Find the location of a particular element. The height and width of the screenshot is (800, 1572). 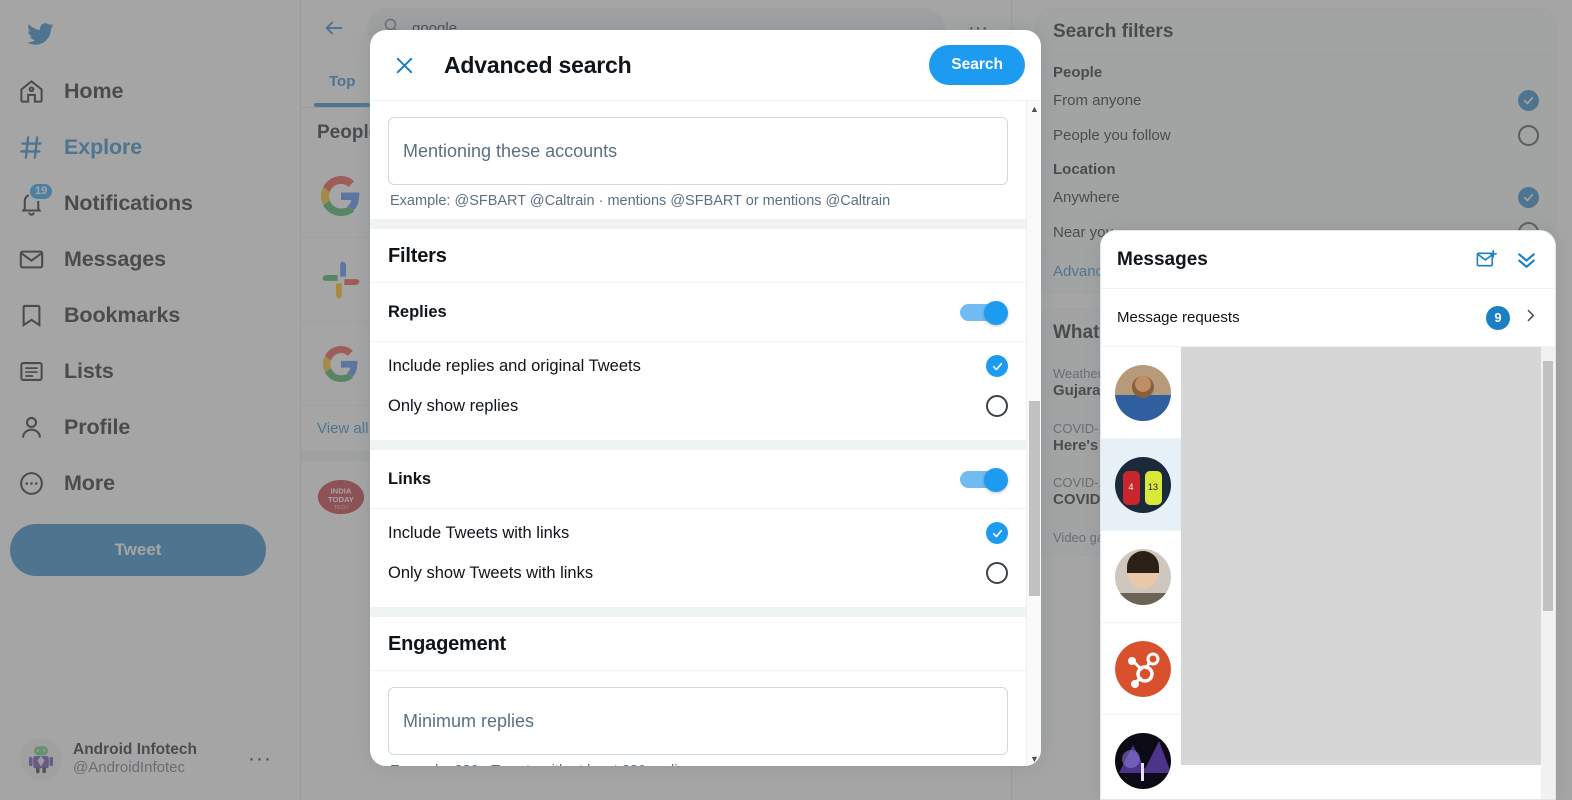

option-include-tweets-with-links: Include Tweets with links is located at coordinates (698, 533).